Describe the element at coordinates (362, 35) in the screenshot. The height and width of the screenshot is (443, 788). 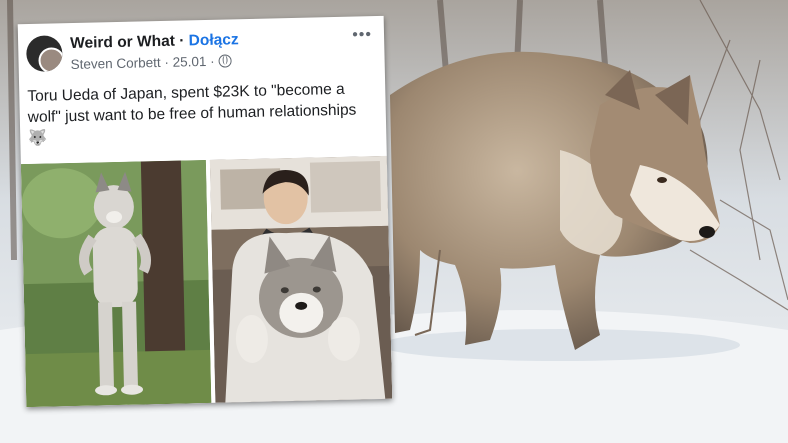
I see `more-options-icon: •••` at that location.